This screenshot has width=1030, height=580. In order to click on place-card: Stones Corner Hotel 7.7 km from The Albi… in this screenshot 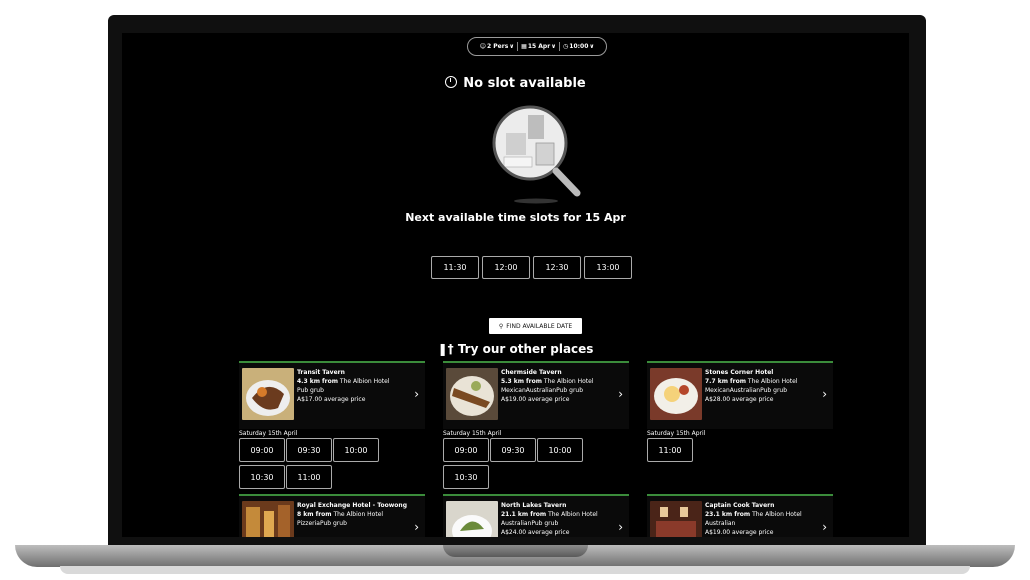, I will do `click(740, 412)`.